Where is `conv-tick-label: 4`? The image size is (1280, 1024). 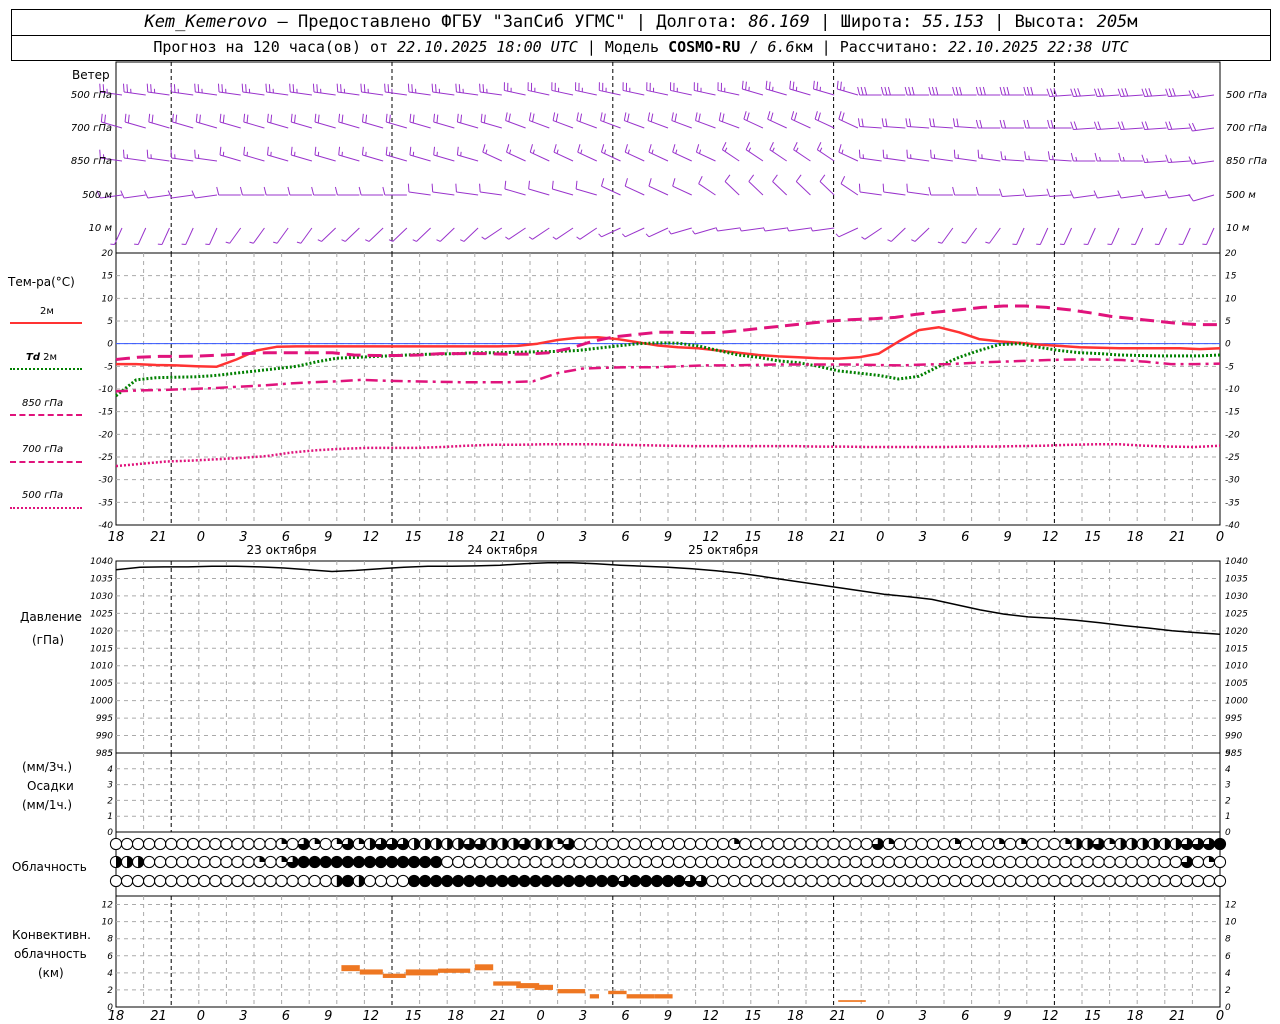 conv-tick-label: 4 is located at coordinates (110, 974).